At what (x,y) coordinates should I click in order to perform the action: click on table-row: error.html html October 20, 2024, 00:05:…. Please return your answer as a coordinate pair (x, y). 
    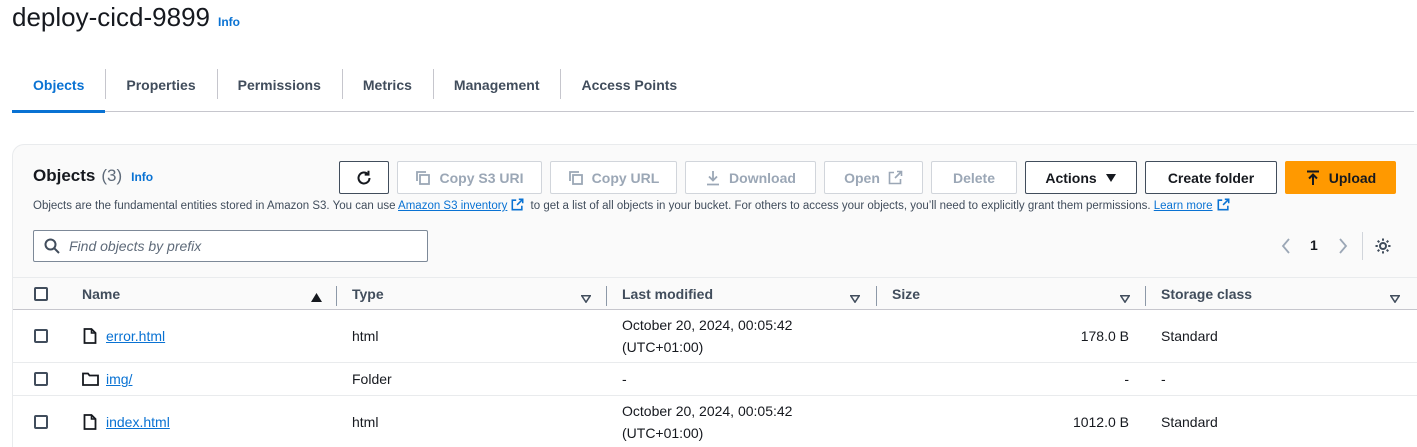
    Looking at the image, I should click on (715, 336).